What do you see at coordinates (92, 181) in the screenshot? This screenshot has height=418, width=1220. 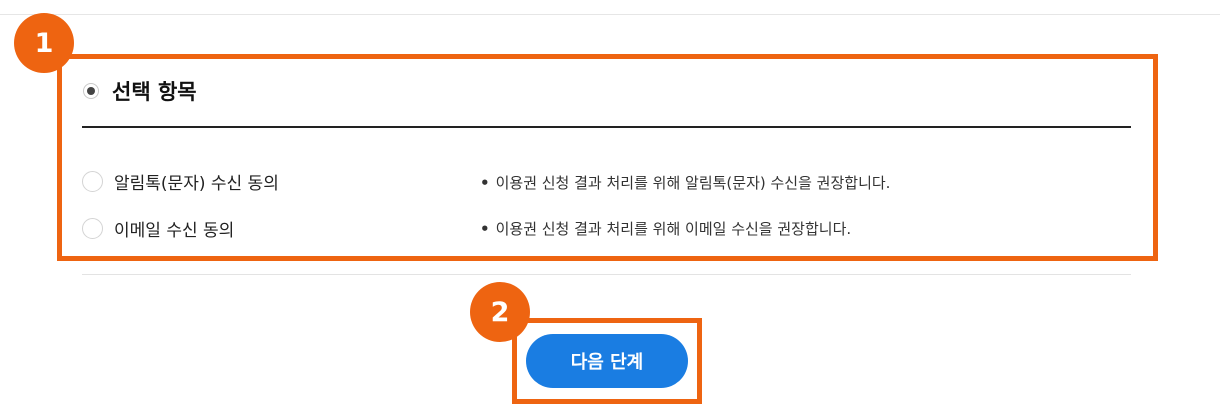 I see `sms-consent-radio` at bounding box center [92, 181].